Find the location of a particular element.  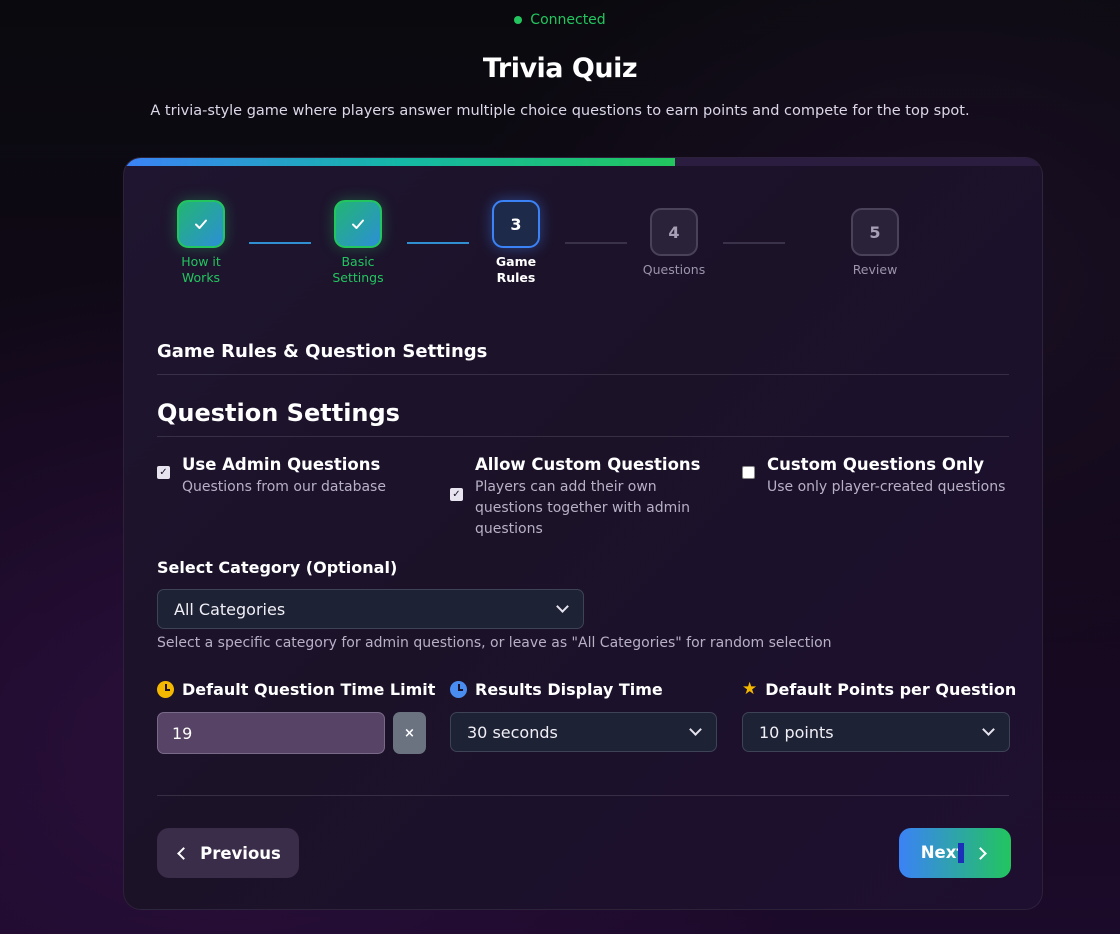

points-label-text: Default Points per Question is located at coordinates (891, 689).